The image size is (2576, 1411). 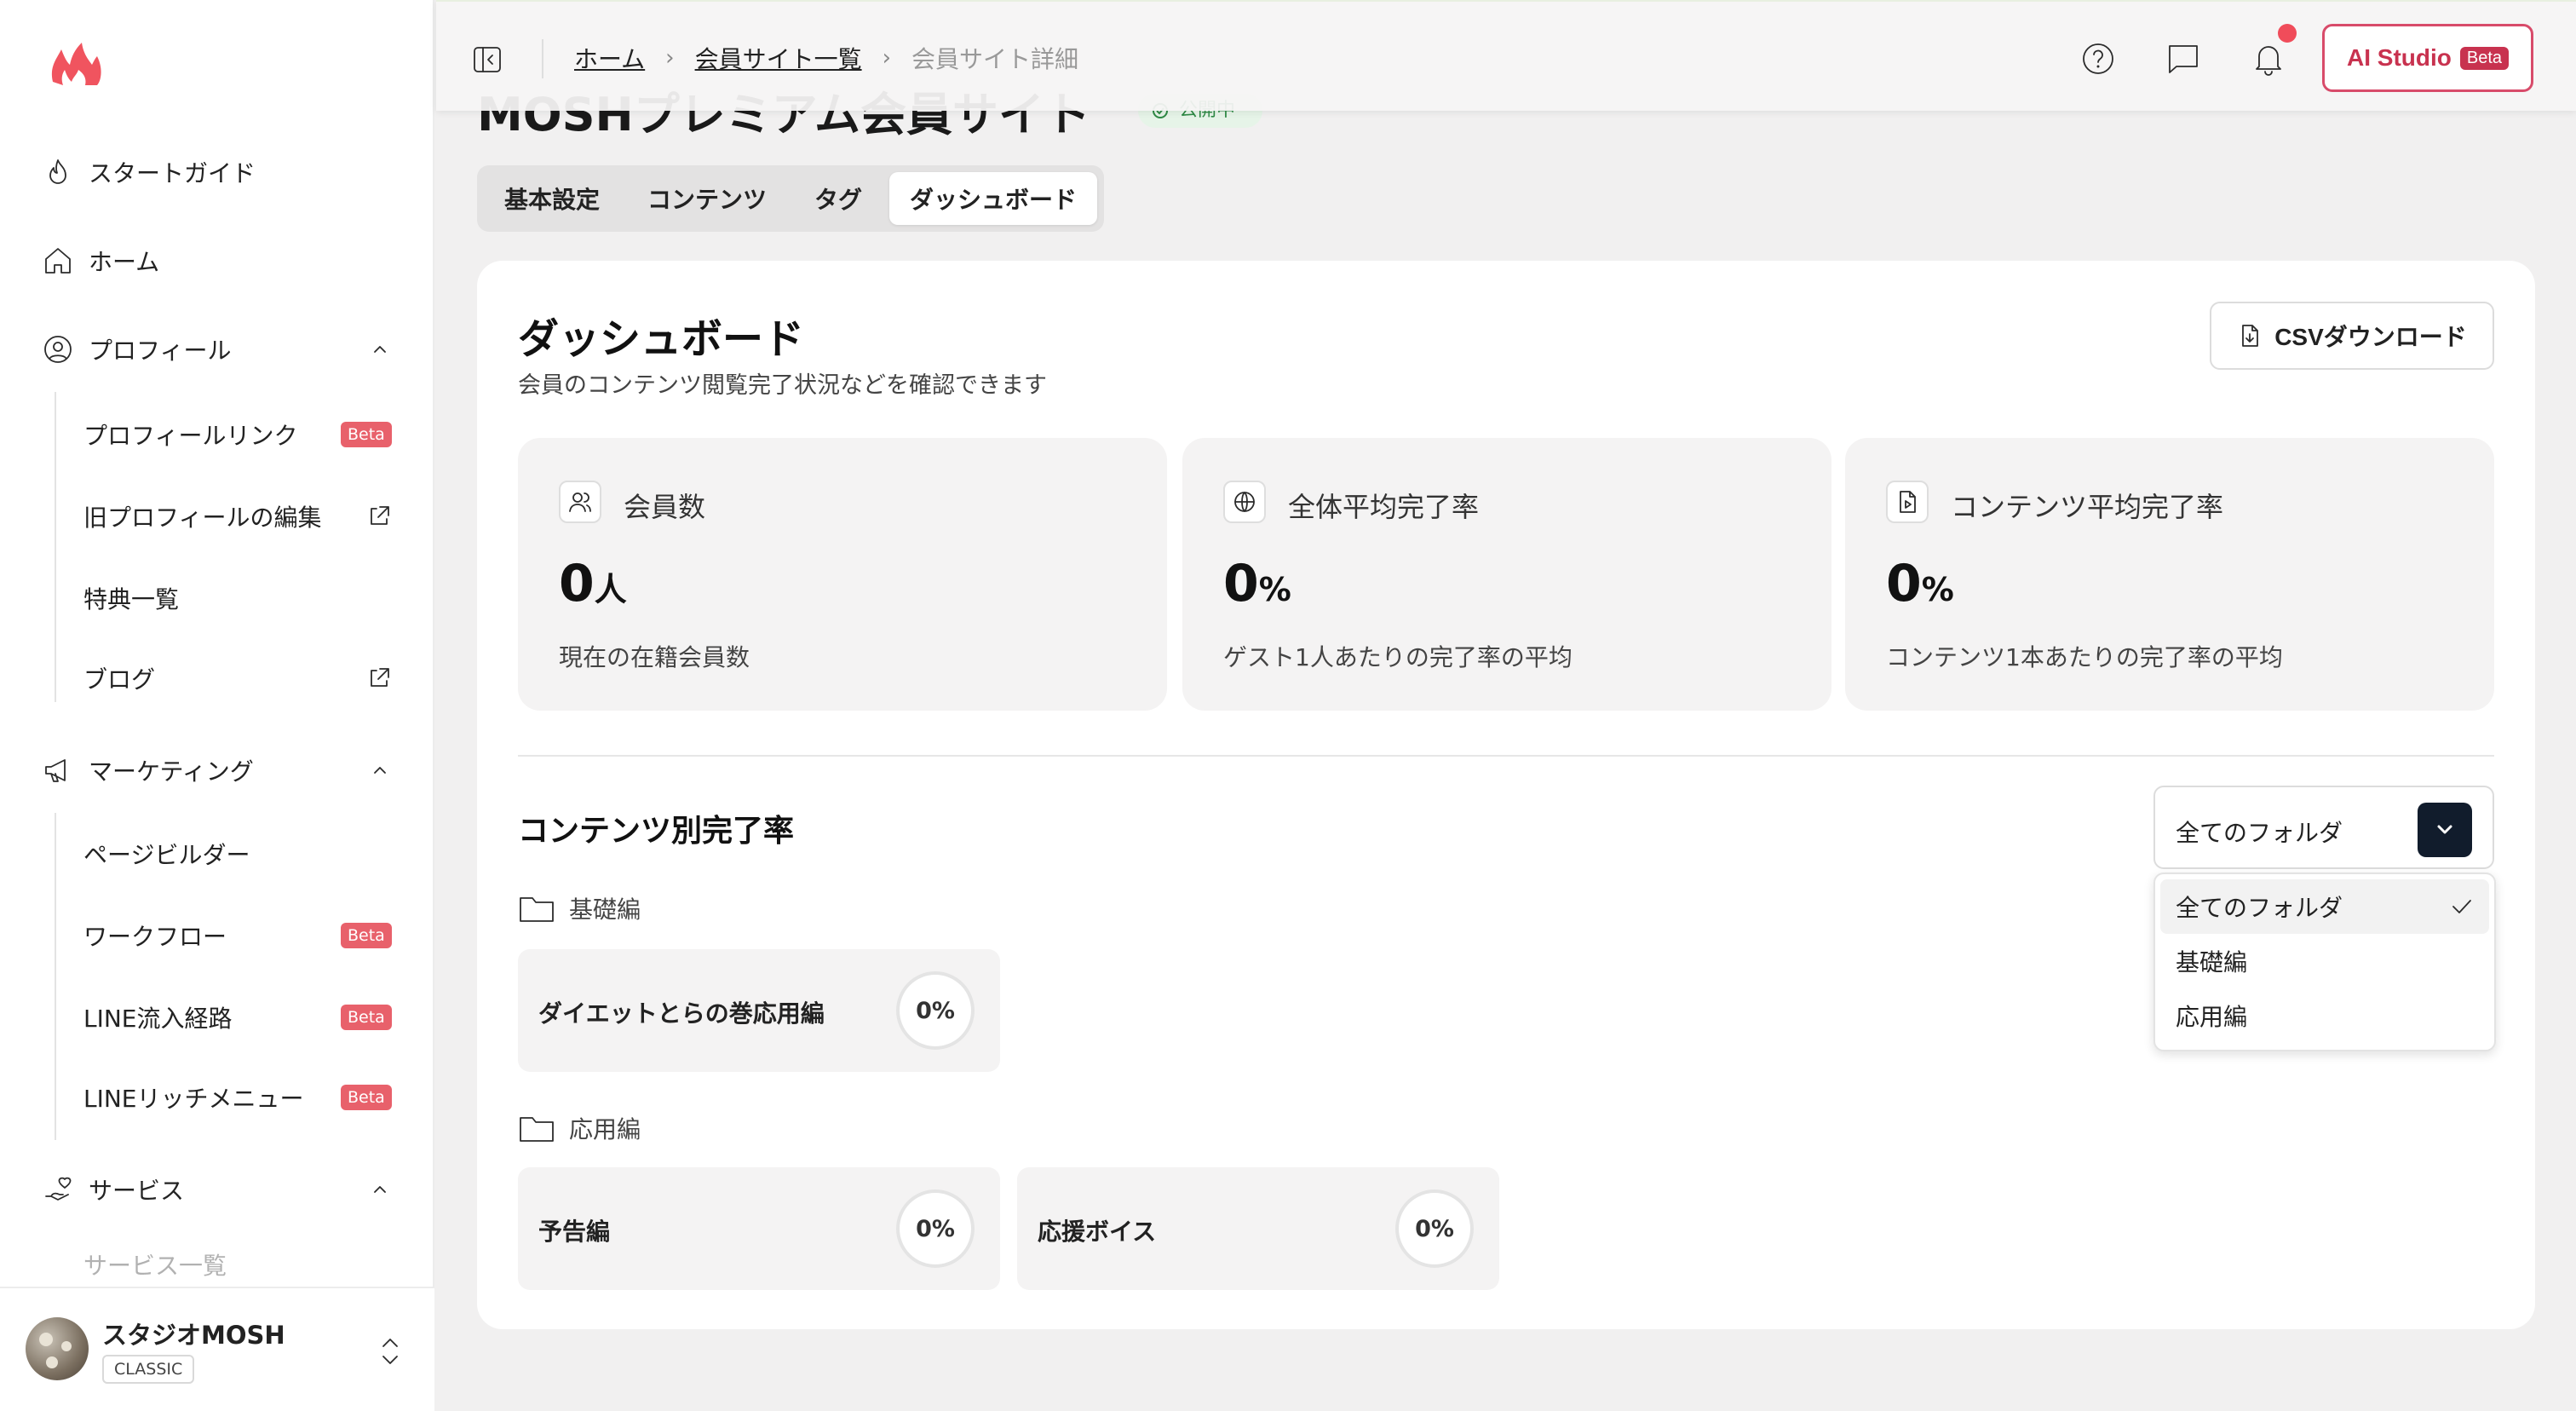 What do you see at coordinates (1506, 55) in the screenshot?
I see `top-header: ホーム › 会員サイト一覧 › 会員サイト詳細 AI Studio Beta` at bounding box center [1506, 55].